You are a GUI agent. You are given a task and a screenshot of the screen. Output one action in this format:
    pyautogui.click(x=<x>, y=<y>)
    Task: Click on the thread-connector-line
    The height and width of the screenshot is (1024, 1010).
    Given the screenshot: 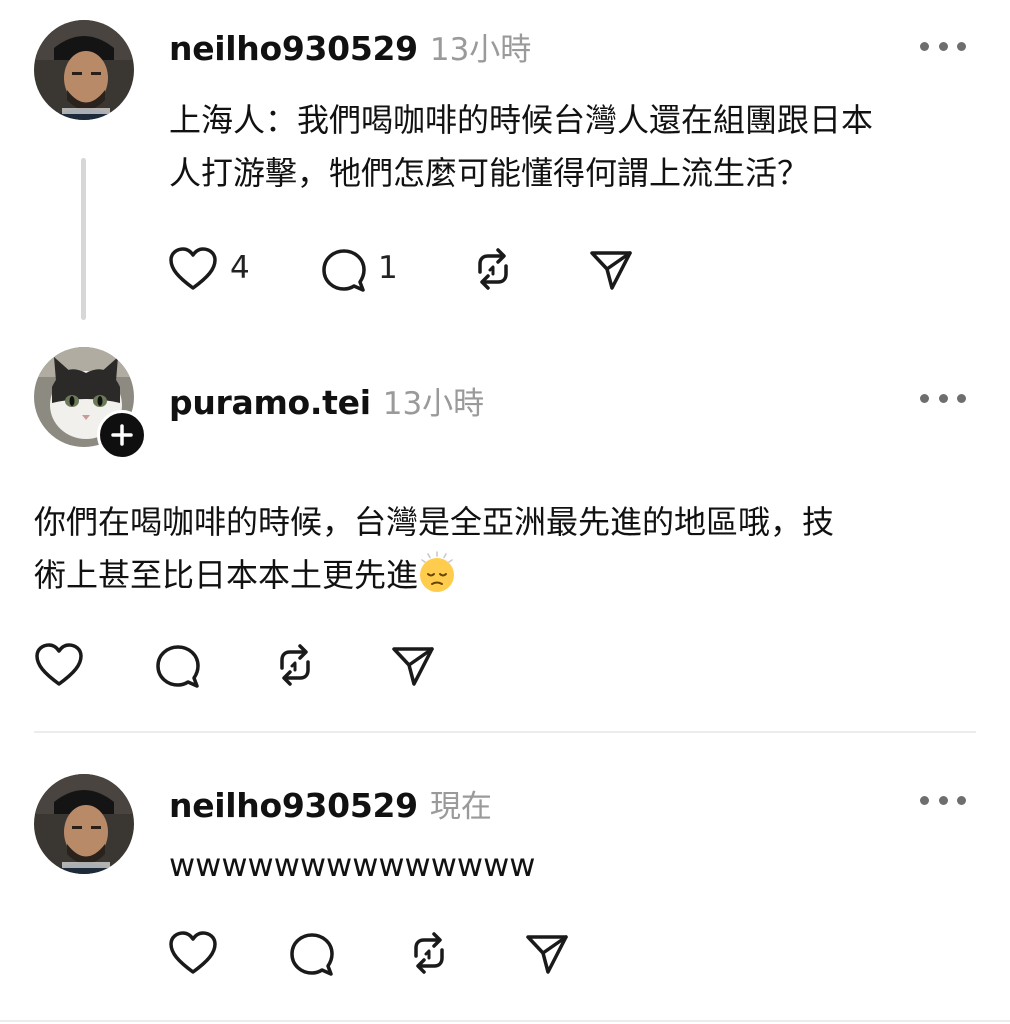 What is the action you would take?
    pyautogui.click(x=83, y=239)
    